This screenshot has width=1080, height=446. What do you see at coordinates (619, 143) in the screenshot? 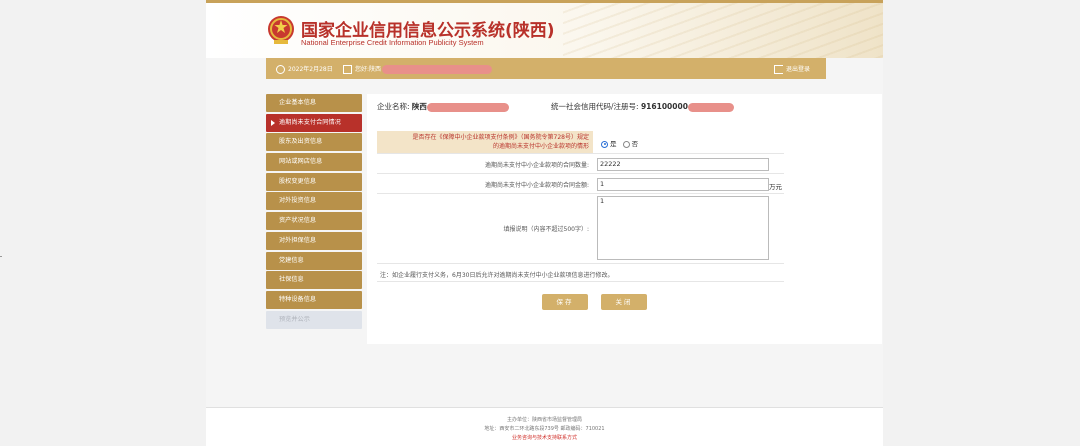
I see `exists-radio-group: 是 否` at bounding box center [619, 143].